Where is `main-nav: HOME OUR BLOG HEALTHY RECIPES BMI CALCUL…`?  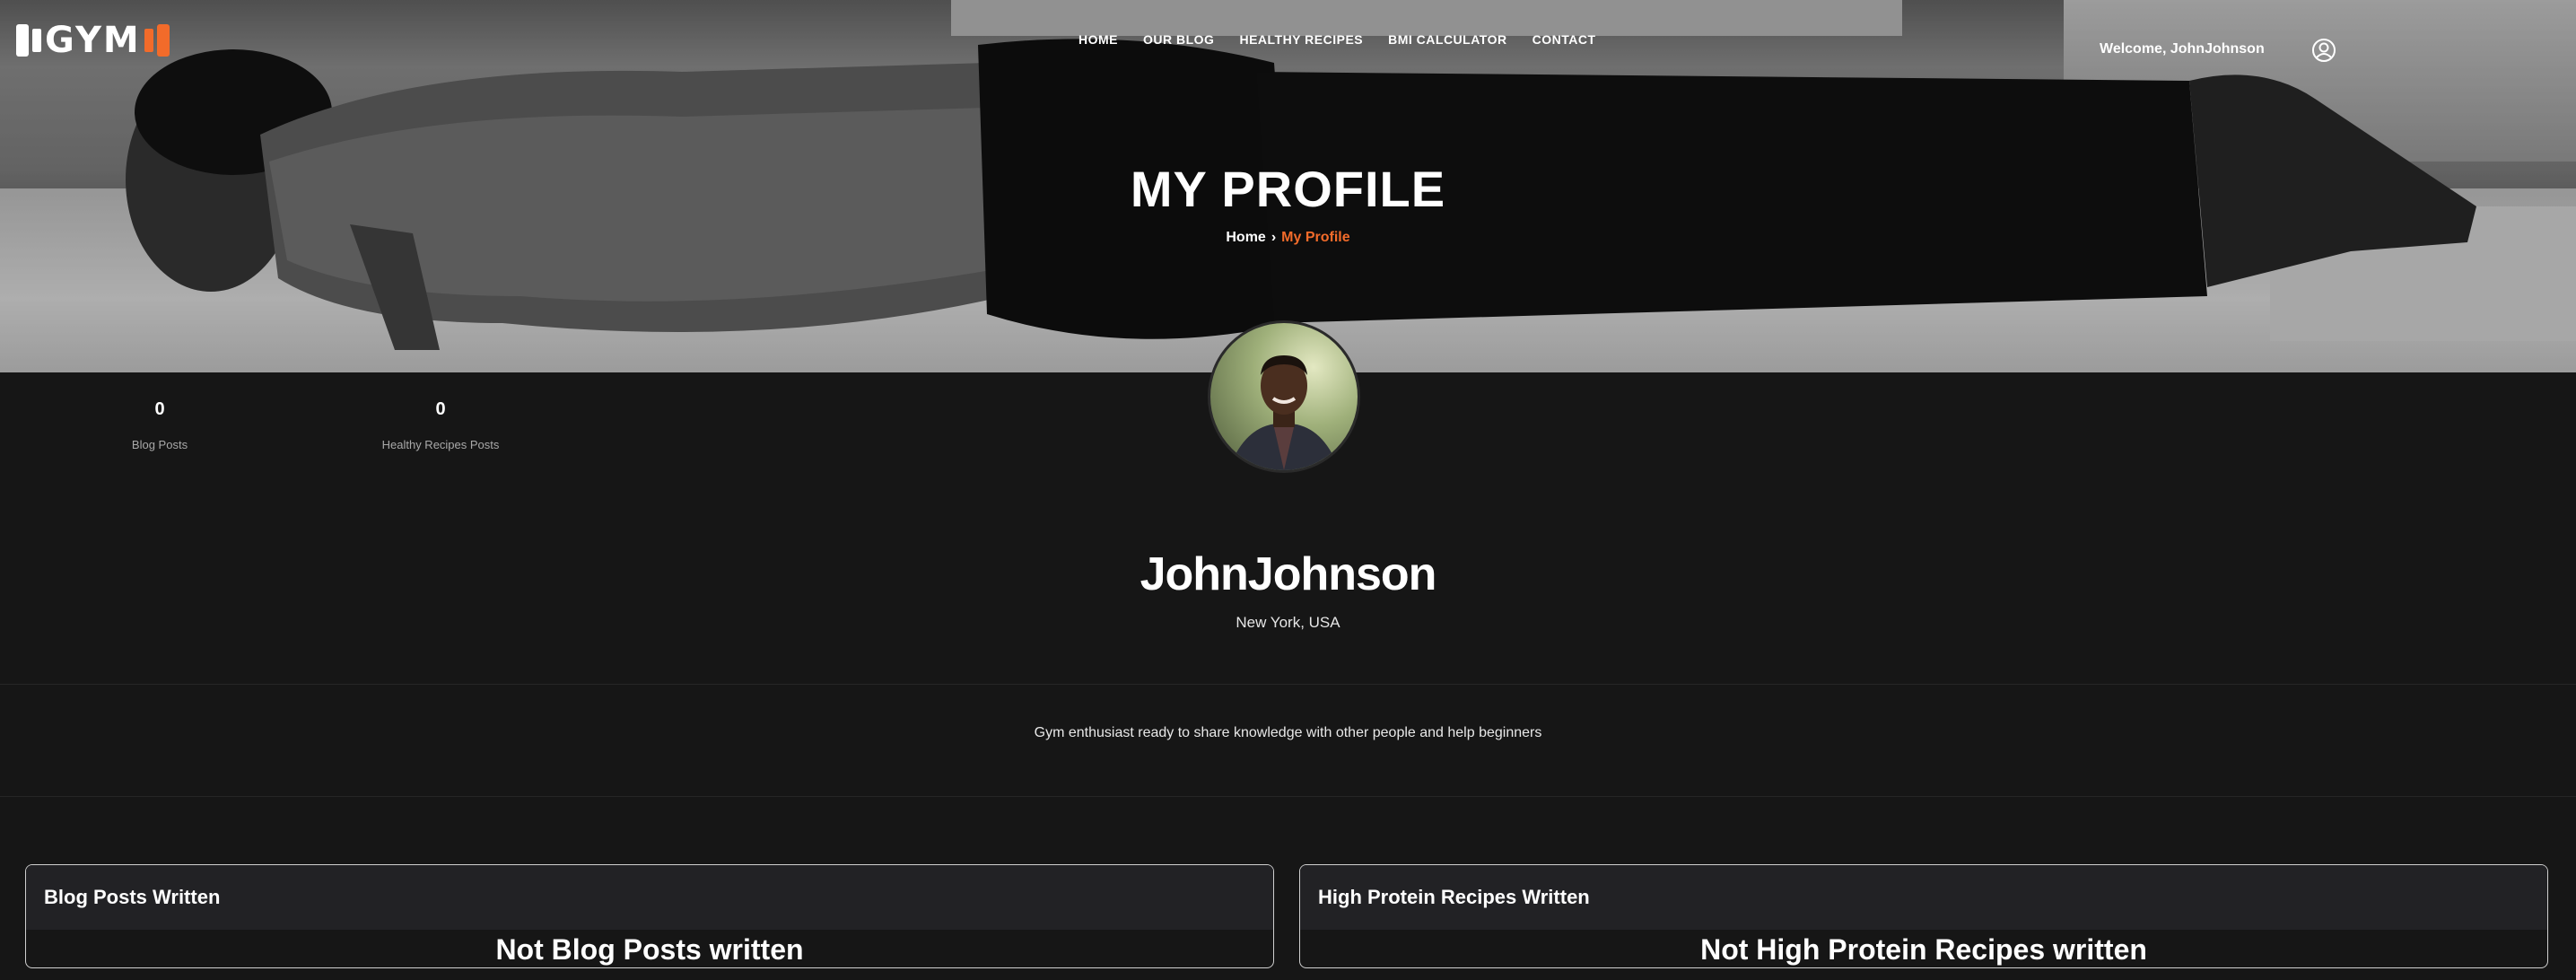
main-nav: HOME OUR BLOG HEALTHY RECIPES BMI CALCUL… is located at coordinates (1337, 39).